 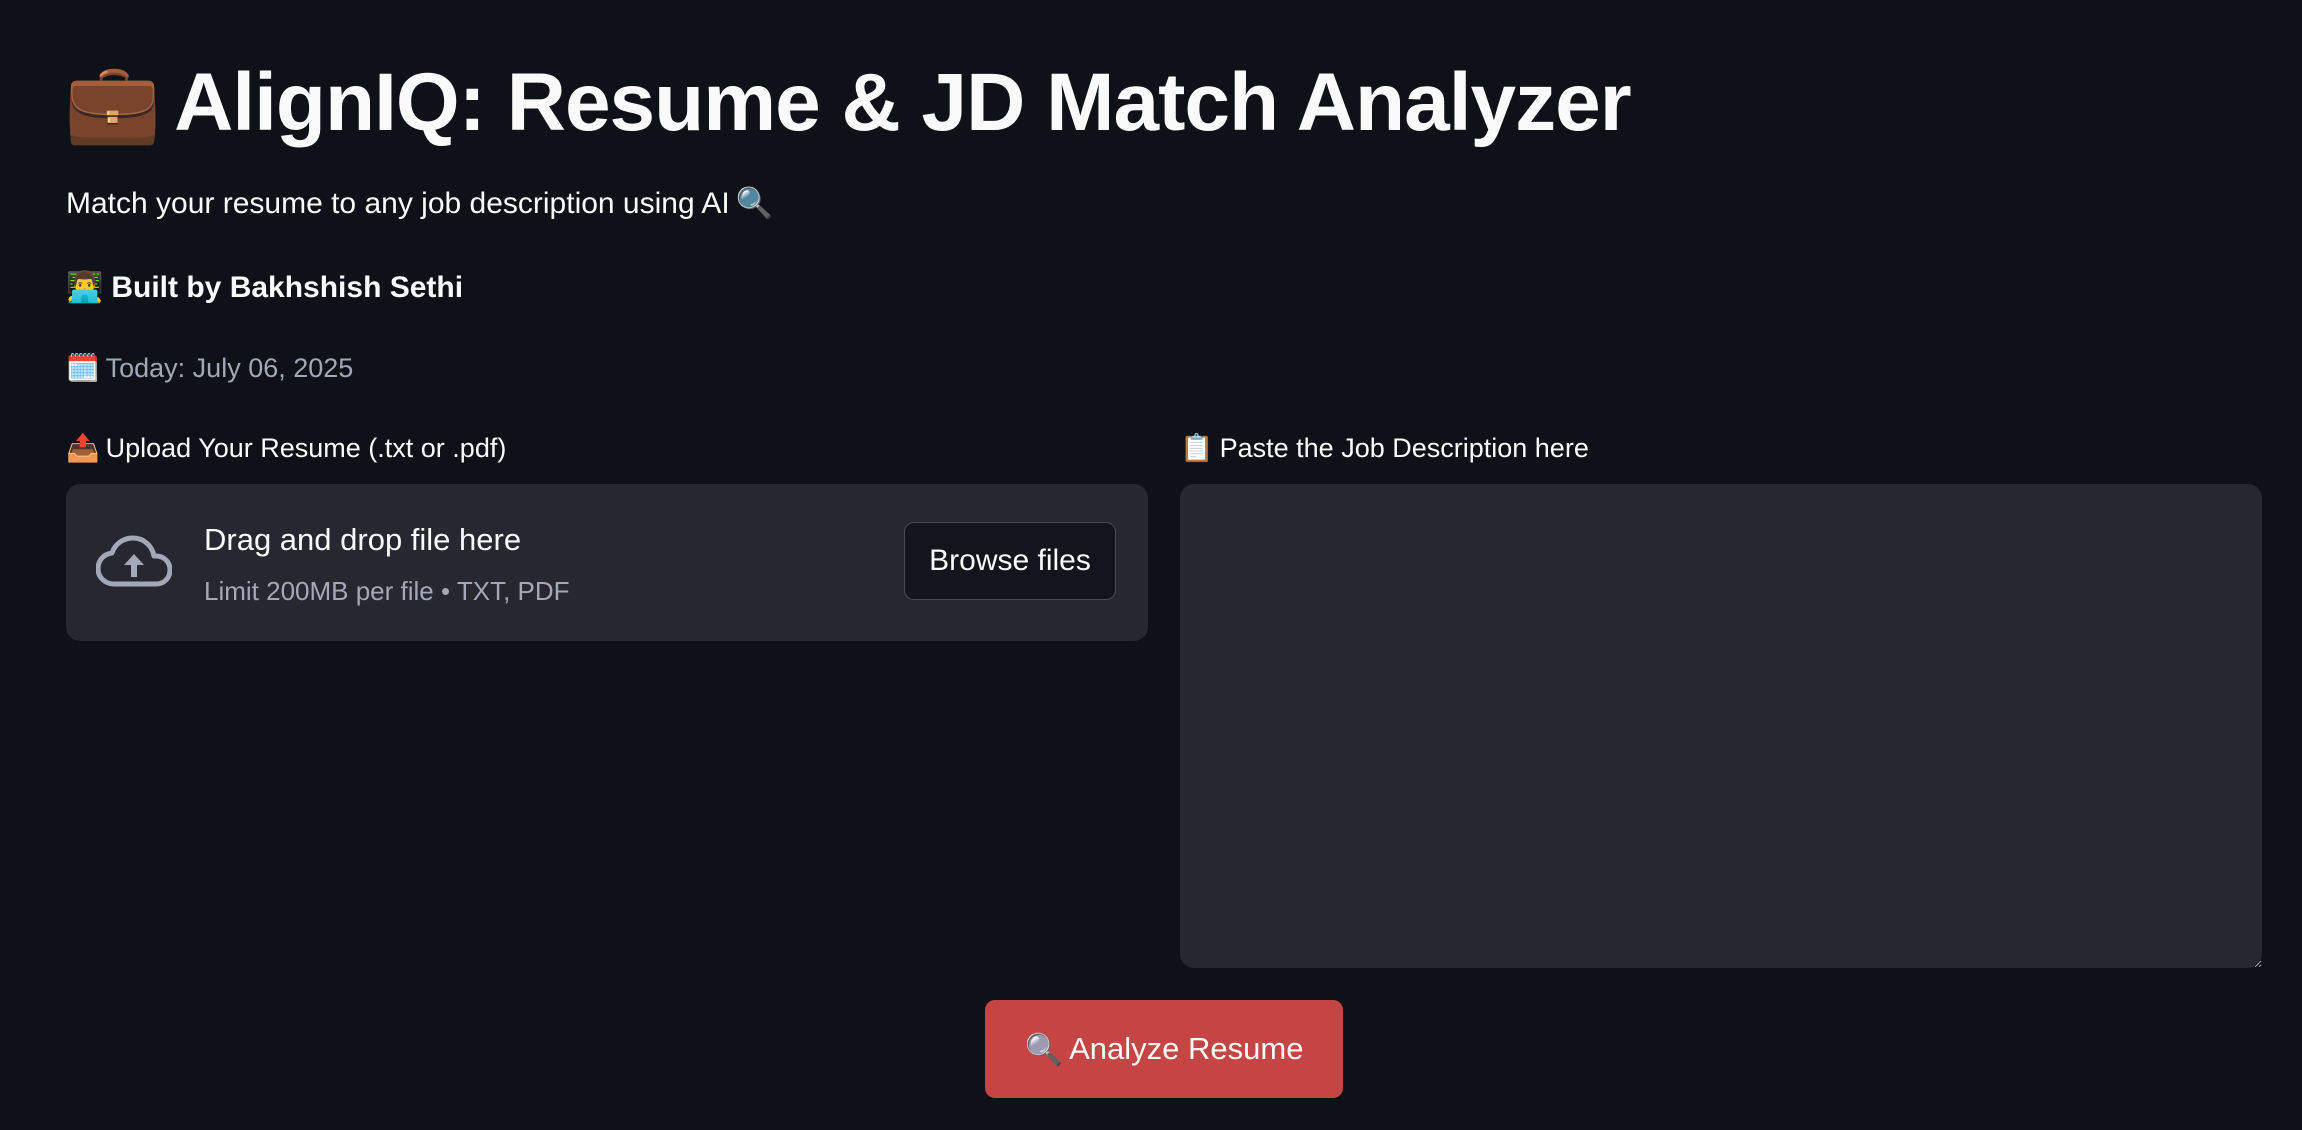 I want to click on today-date: 🗓️ Today: July 06, 2025, so click(x=209, y=368).